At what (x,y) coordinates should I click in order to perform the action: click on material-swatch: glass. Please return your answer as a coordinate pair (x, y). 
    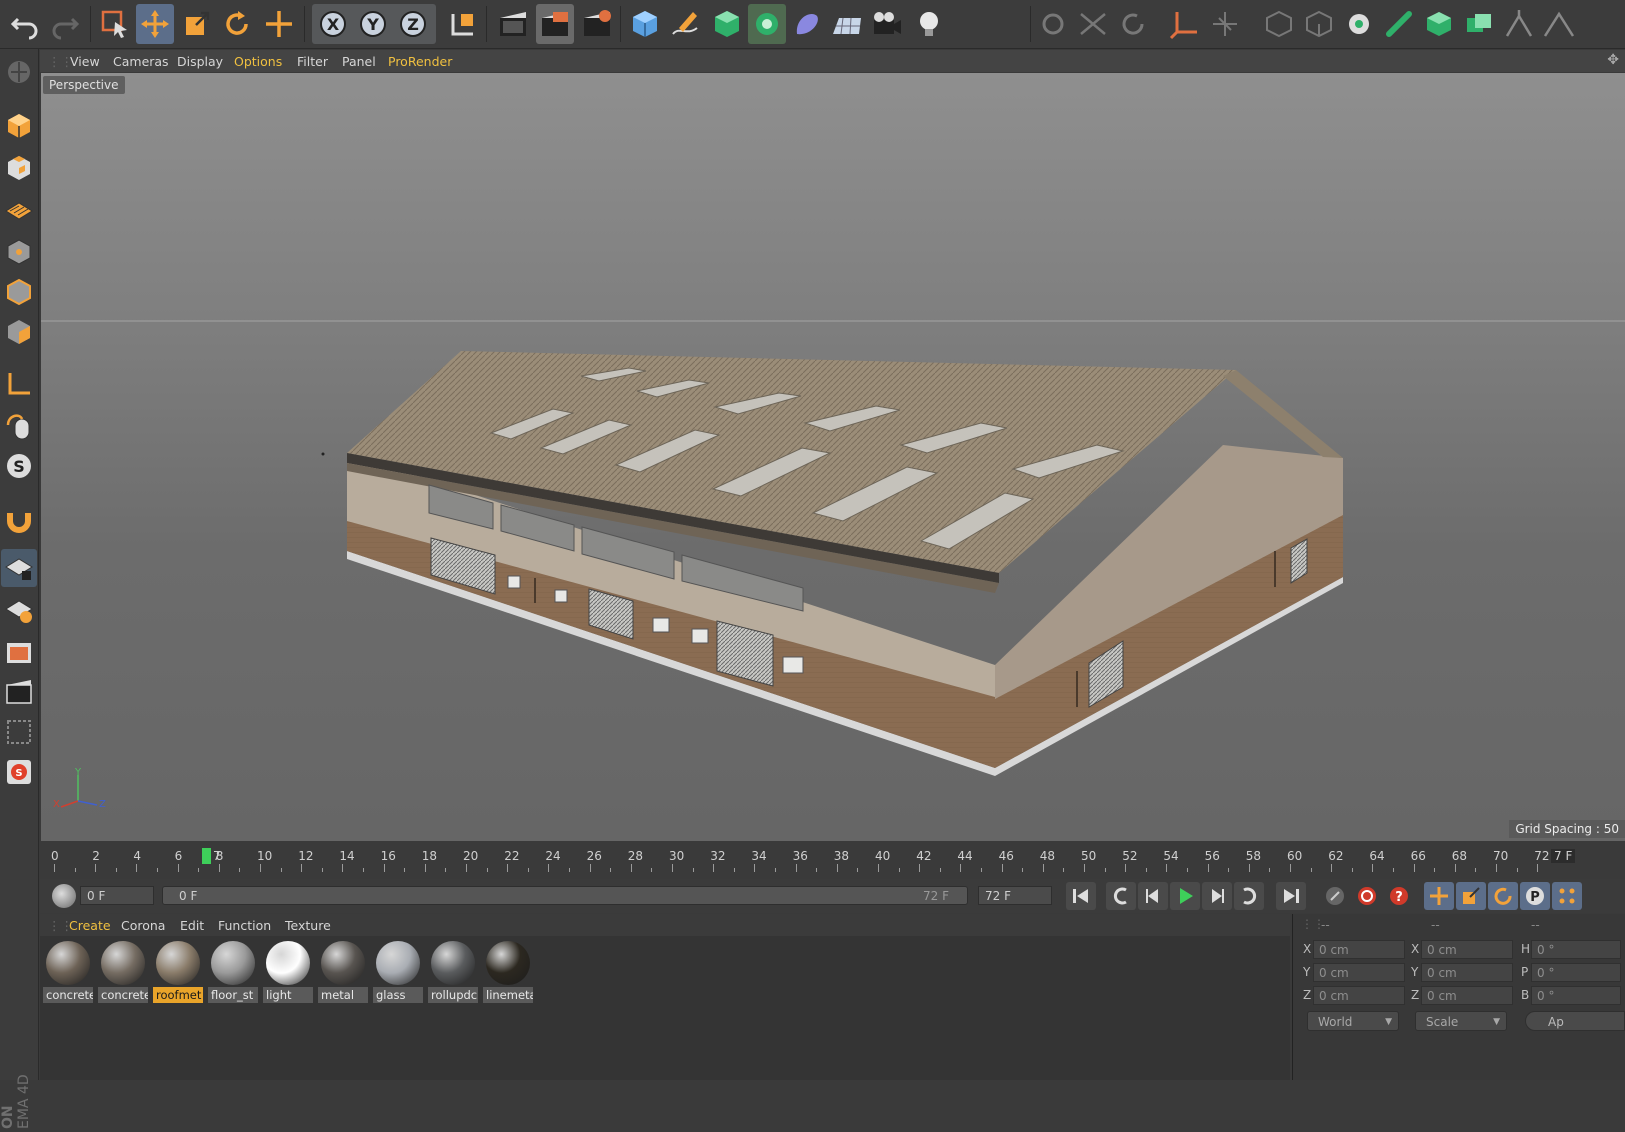
    Looking at the image, I should click on (398, 972).